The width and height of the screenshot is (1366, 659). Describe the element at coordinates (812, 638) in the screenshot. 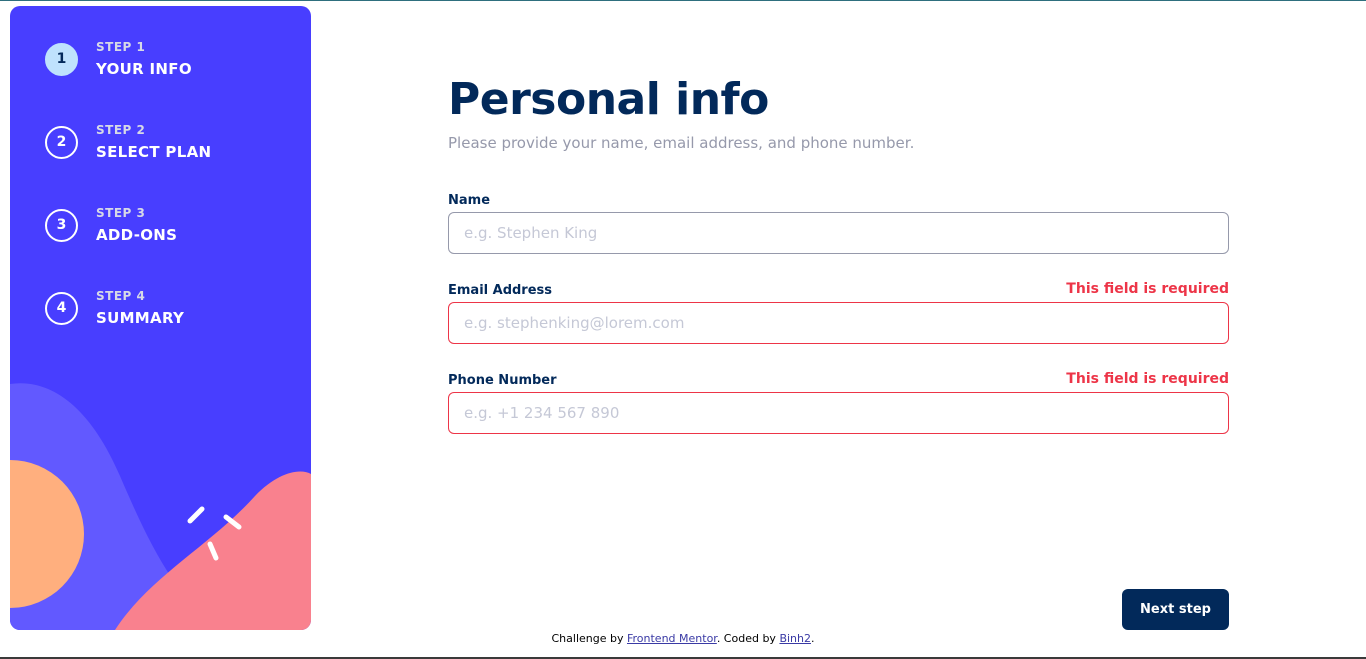

I see `attribution-suffix: .` at that location.